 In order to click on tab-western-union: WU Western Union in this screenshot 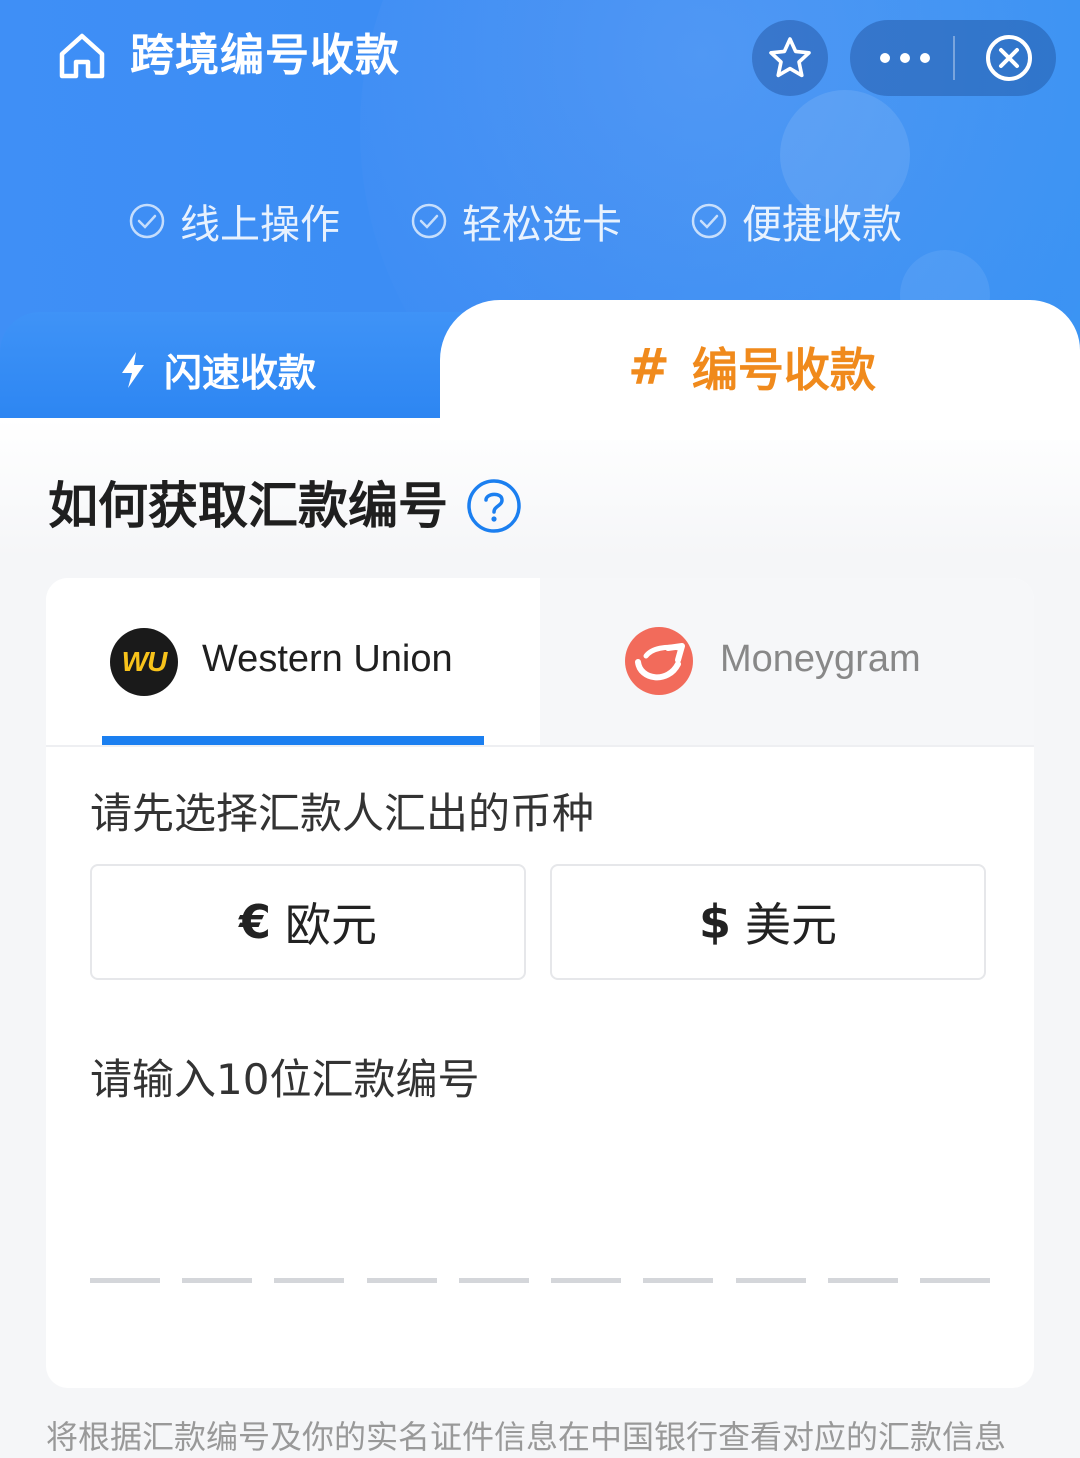, I will do `click(293, 662)`.